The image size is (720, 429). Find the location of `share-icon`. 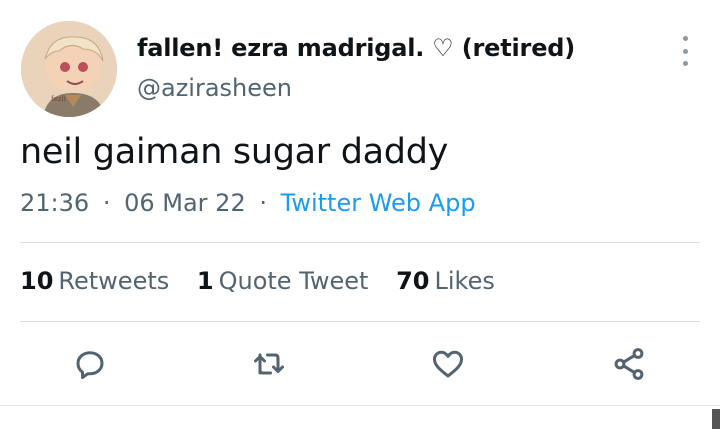

share-icon is located at coordinates (629, 364).